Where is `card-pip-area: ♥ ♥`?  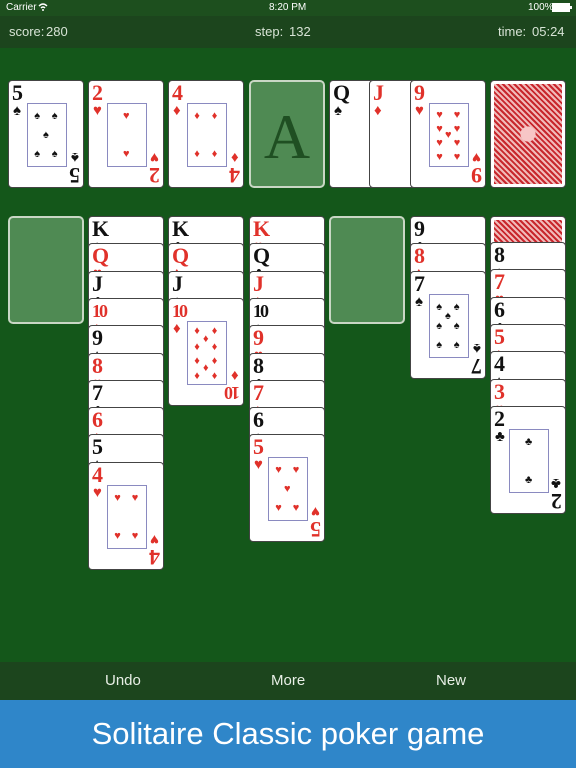 card-pip-area: ♥ ♥ is located at coordinates (127, 135).